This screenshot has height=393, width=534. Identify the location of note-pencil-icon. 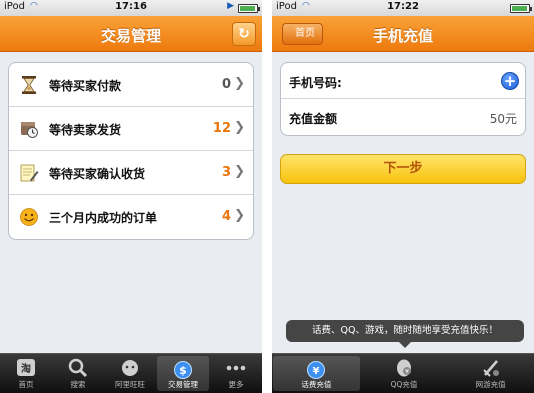
(29, 173).